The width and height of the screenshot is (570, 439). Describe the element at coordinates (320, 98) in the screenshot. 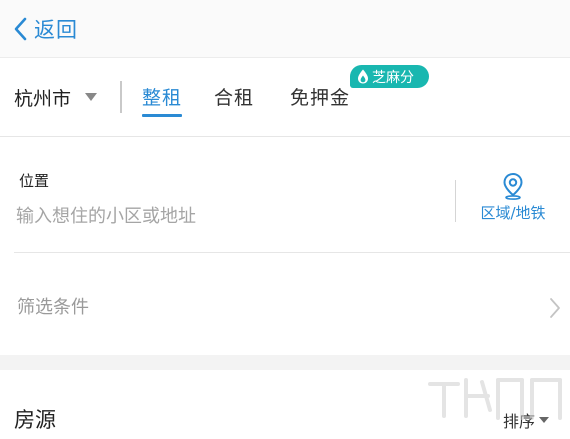

I see `tab-no-deposit: 免押金` at that location.